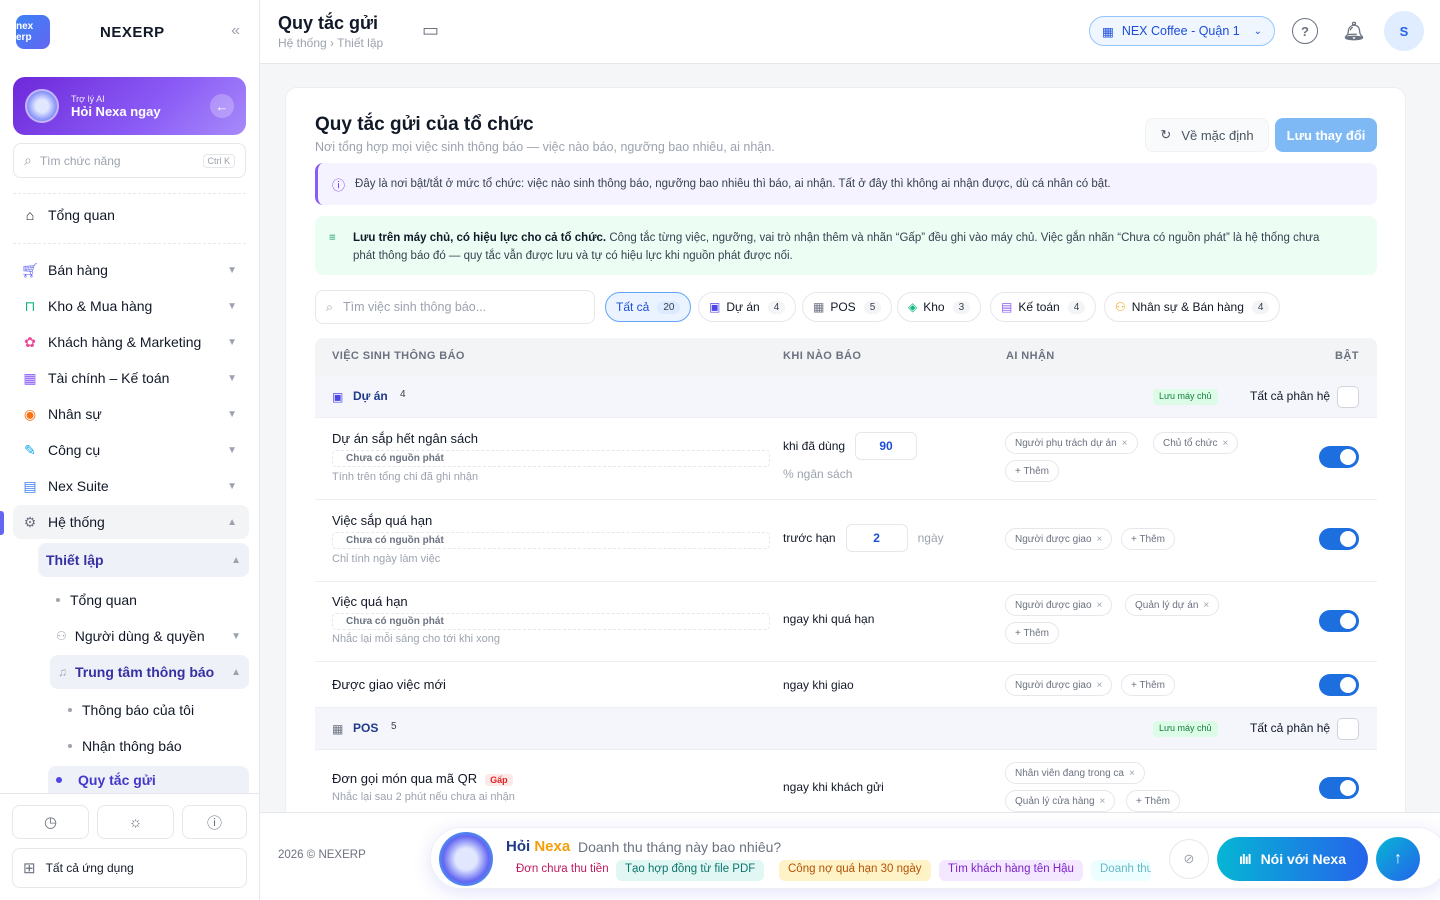 The width and height of the screenshot is (1440, 900). What do you see at coordinates (135, 822) in the screenshot?
I see `theme-button: ☼` at bounding box center [135, 822].